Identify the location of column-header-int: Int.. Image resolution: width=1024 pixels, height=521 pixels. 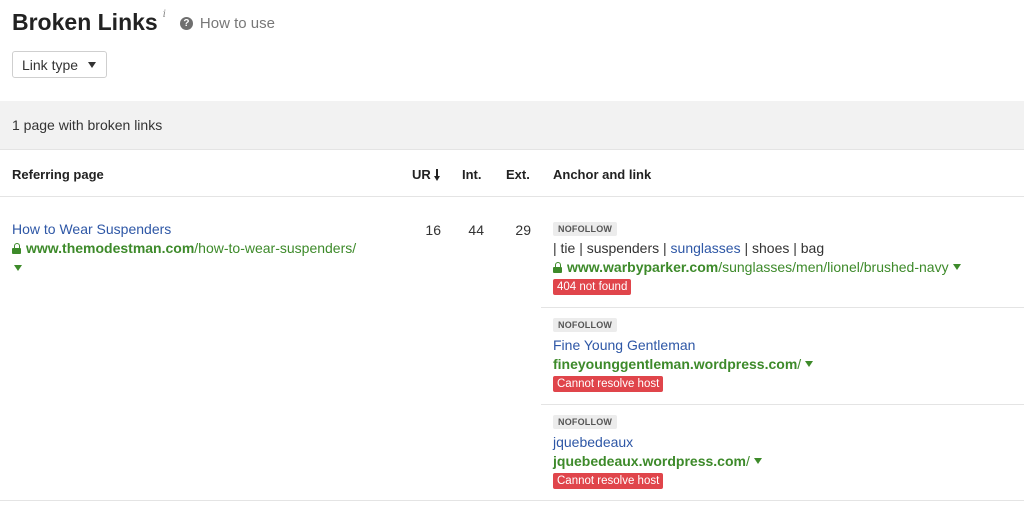
(472, 174).